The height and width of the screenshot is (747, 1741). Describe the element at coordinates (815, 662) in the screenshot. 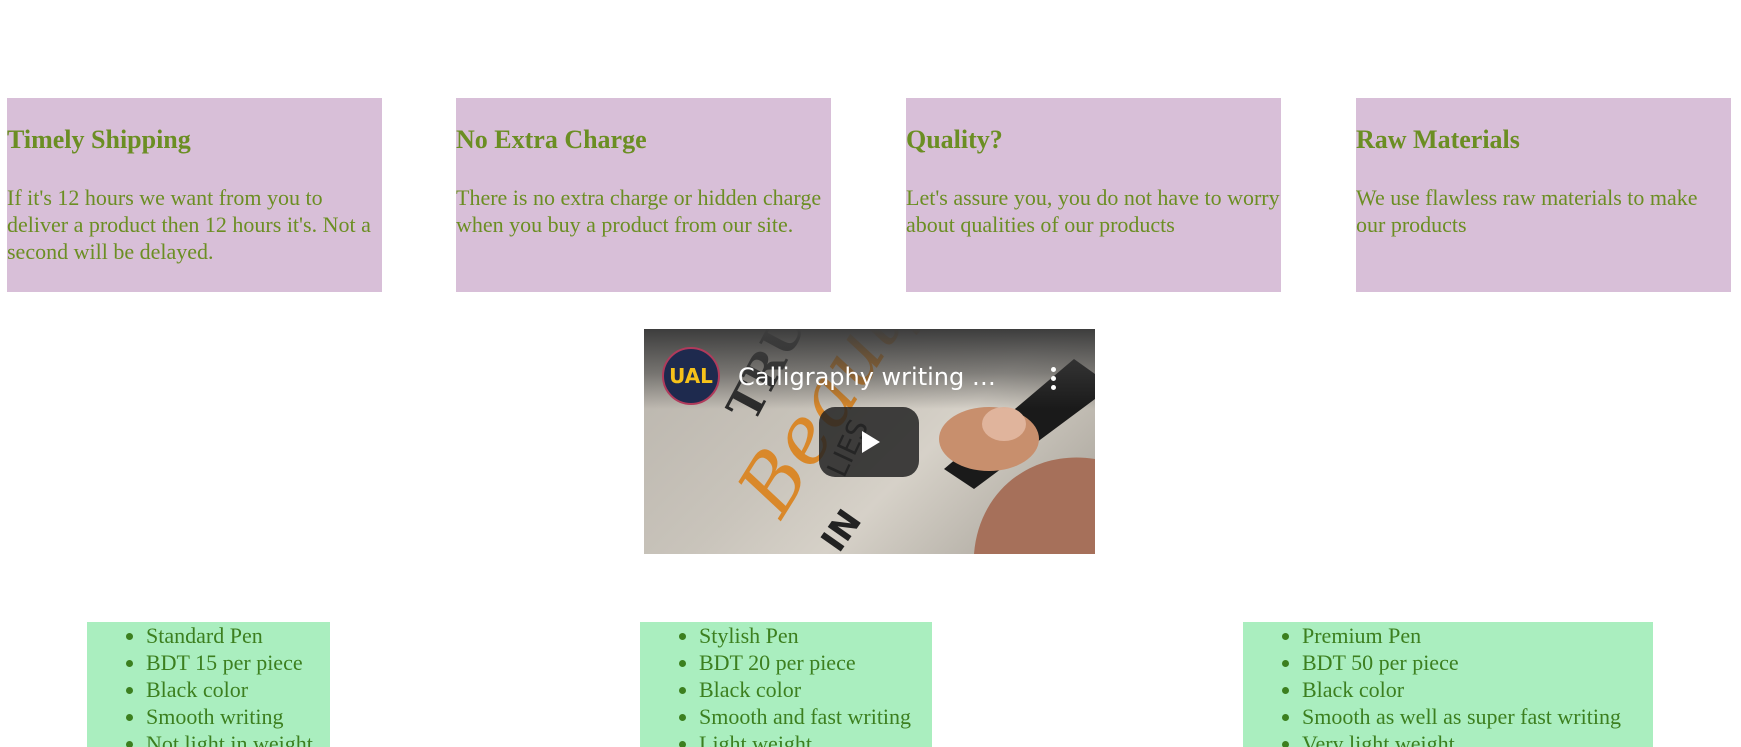

I see `list-item: BDT 20 per piece` at that location.